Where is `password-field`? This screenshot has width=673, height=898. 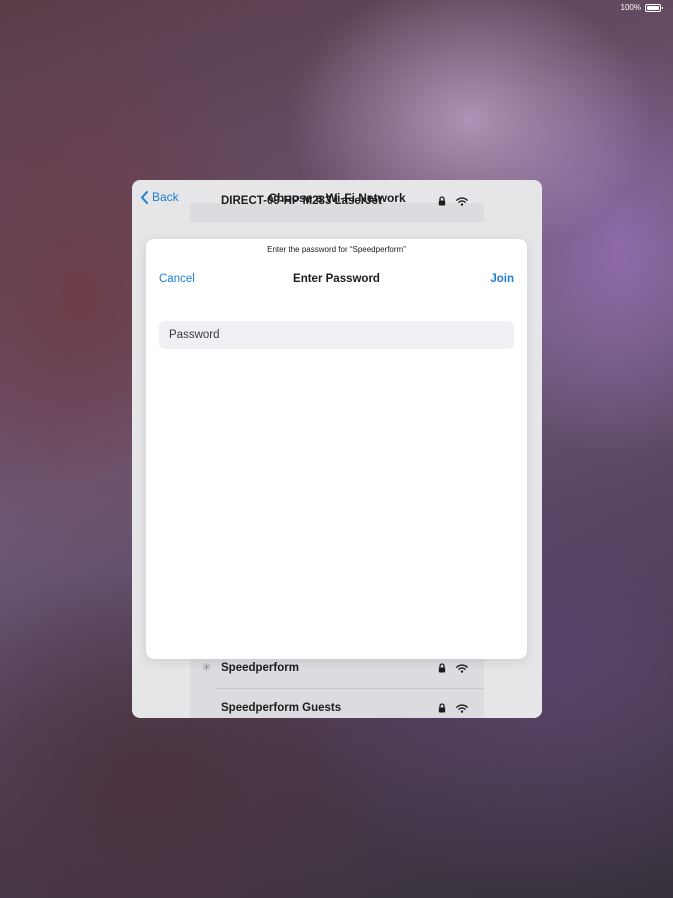 password-field is located at coordinates (336, 335).